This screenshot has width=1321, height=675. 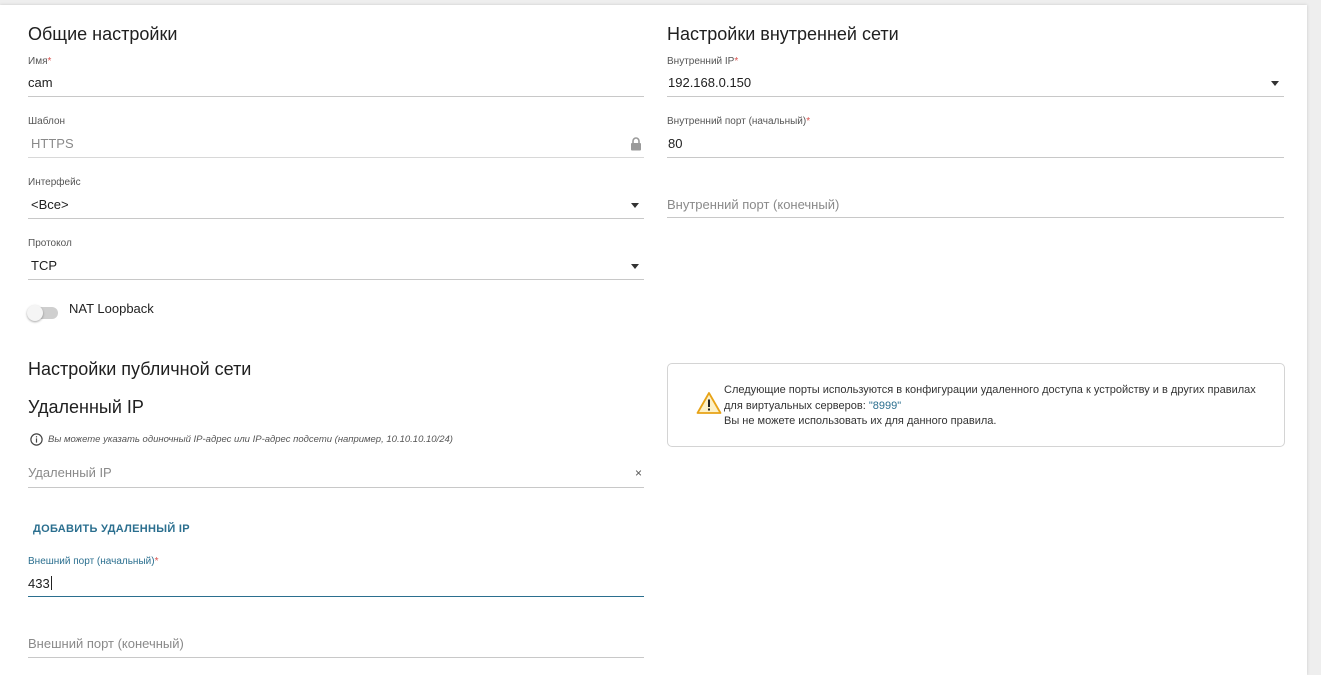 I want to click on internal-port-end-input: Внутренний порт (конечный), so click(x=753, y=204).